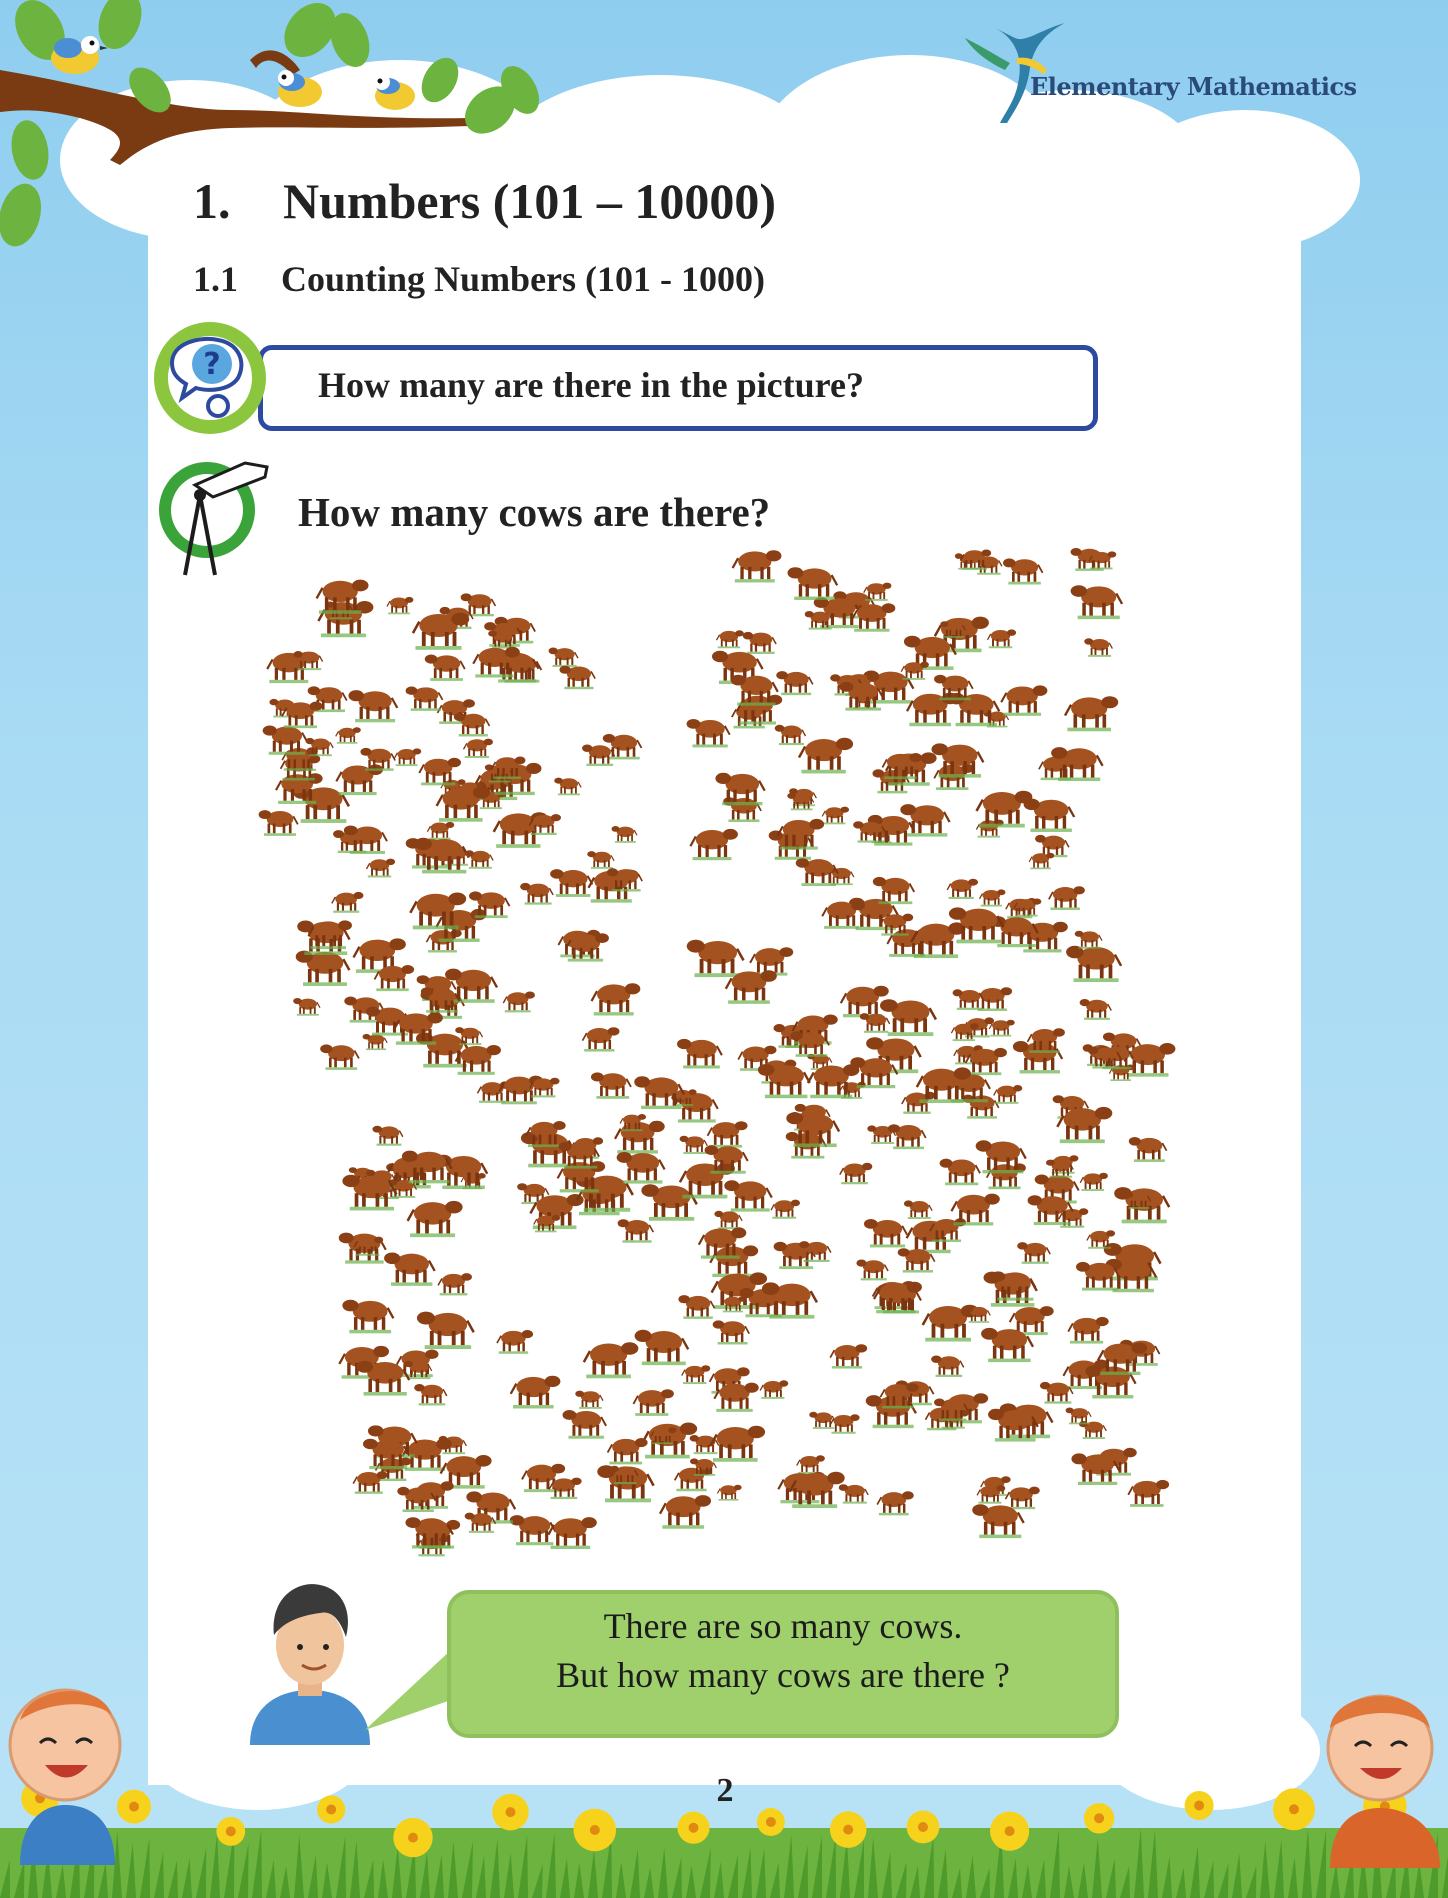 The image size is (1448, 1898). I want to click on speech-line-2: But how many cows are there ?, so click(783, 1675).